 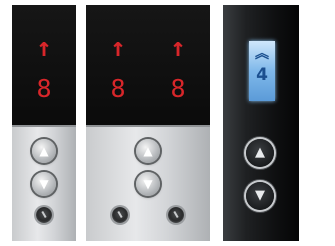 I want to click on button-plate: ▲ ▼, so click(x=44, y=183).